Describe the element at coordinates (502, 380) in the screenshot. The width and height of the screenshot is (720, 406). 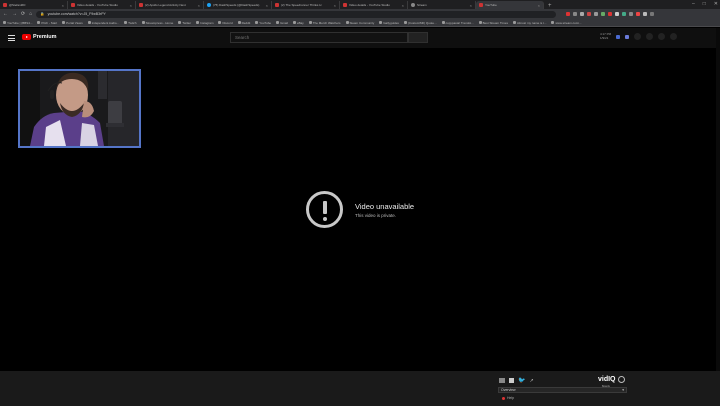
I see `grid-icon` at that location.